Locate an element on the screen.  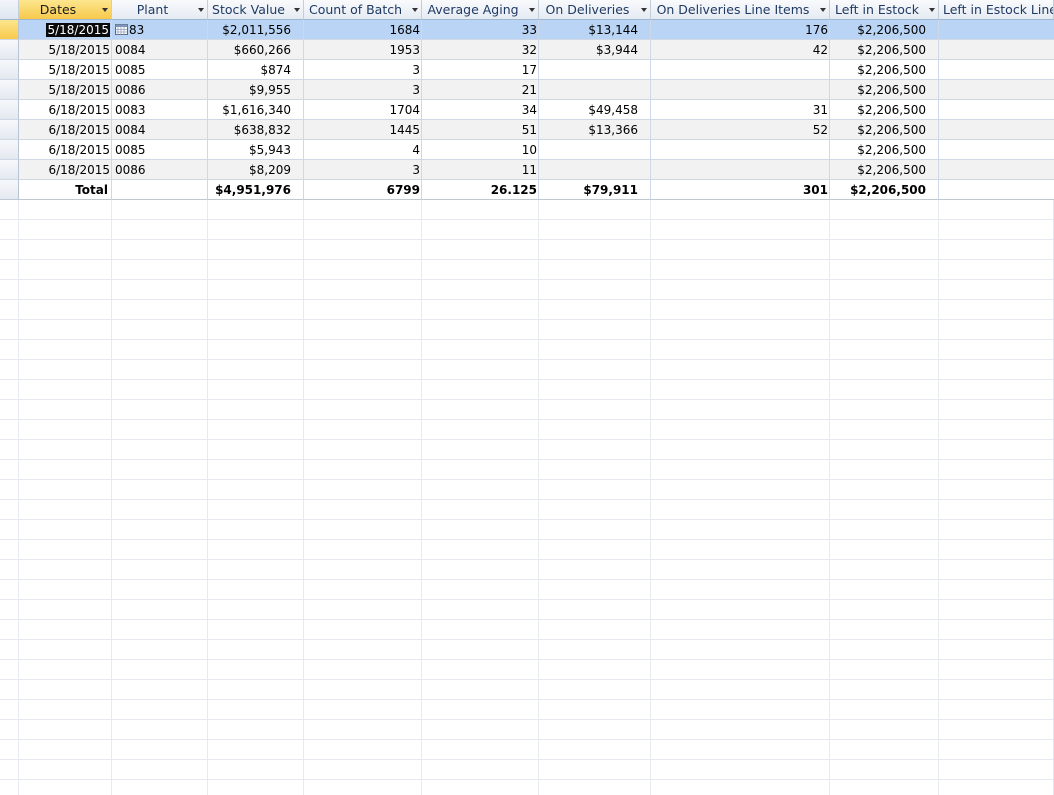
plant-cell: 0085 is located at coordinates (160, 70).